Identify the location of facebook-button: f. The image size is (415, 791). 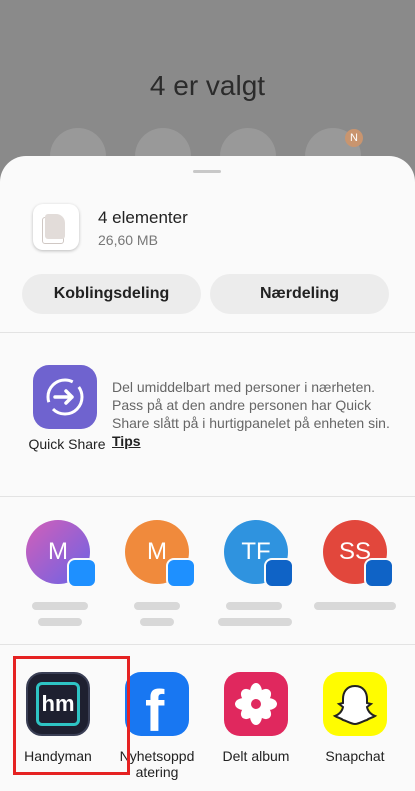
(157, 704).